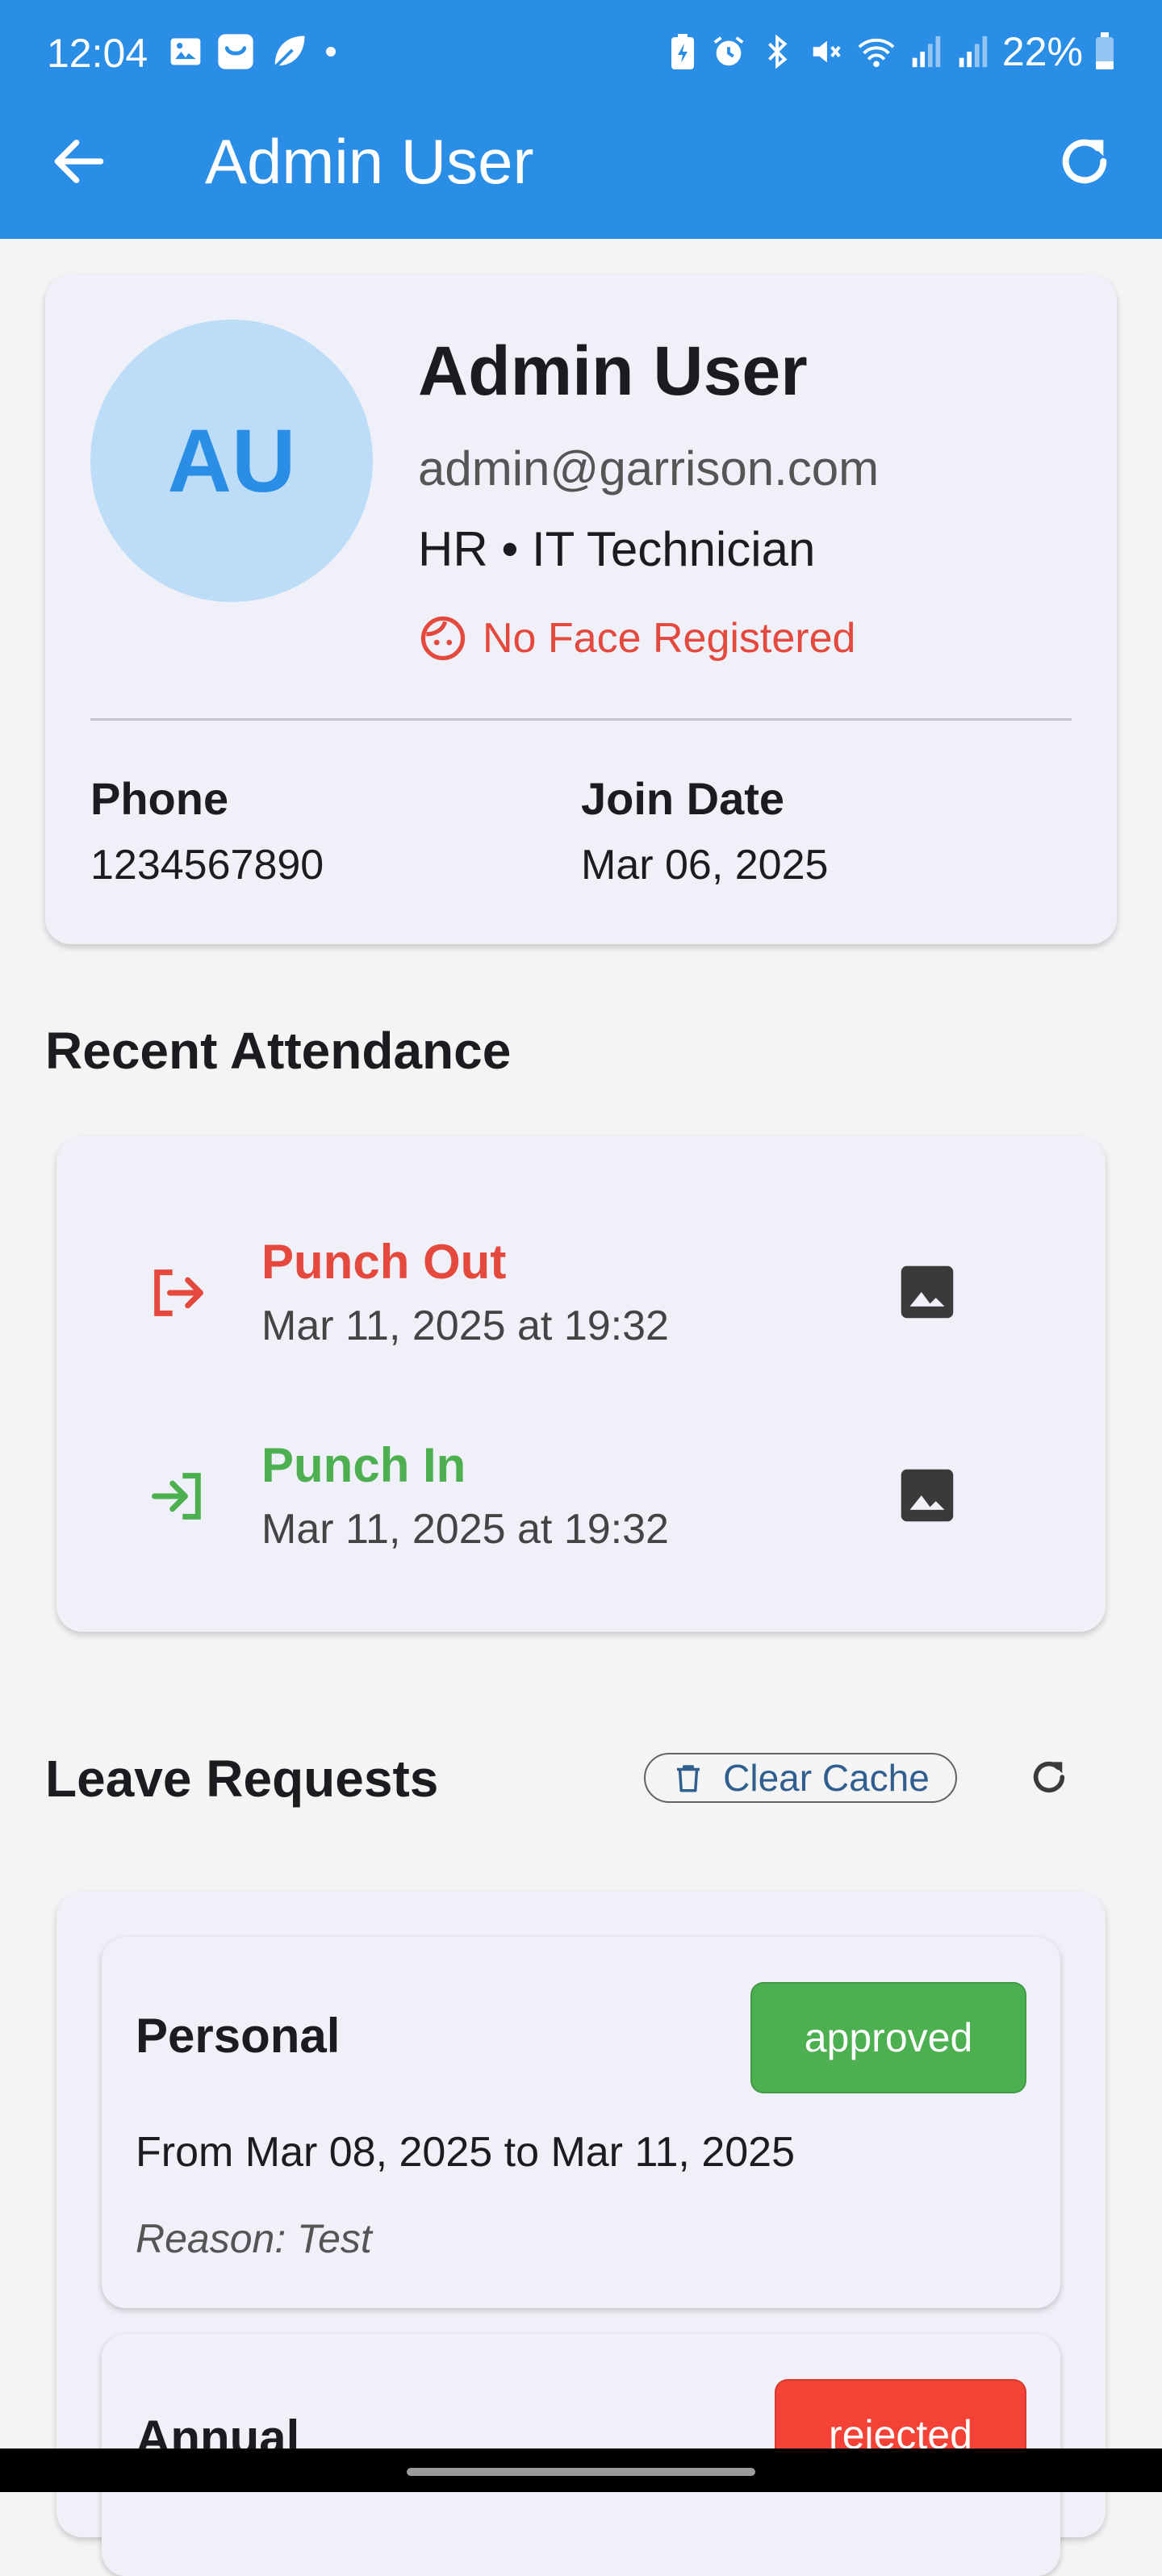 The image size is (1162, 2576). I want to click on battery-saver-icon, so click(682, 51).